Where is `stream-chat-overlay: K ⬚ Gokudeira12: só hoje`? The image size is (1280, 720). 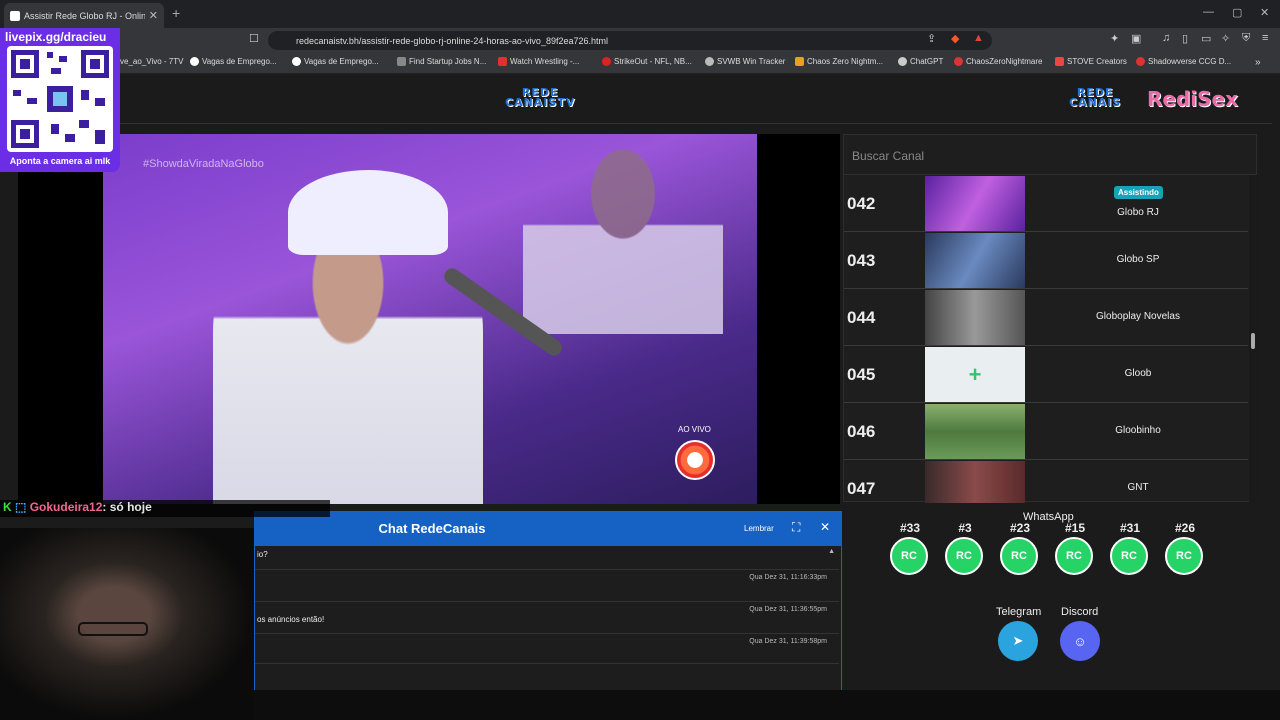
stream-chat-overlay: K ⬚ Gokudeira12: só hoje is located at coordinates (165, 508).